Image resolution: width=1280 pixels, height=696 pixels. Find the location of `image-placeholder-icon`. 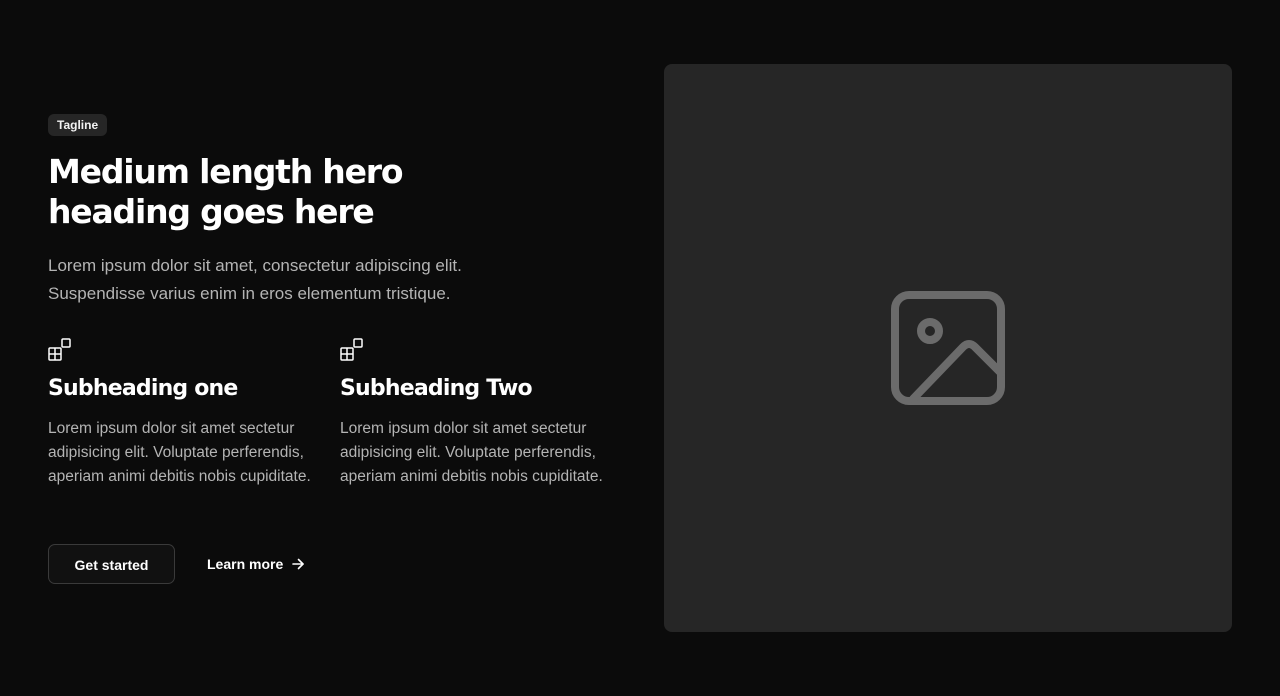

image-placeholder-icon is located at coordinates (948, 348).